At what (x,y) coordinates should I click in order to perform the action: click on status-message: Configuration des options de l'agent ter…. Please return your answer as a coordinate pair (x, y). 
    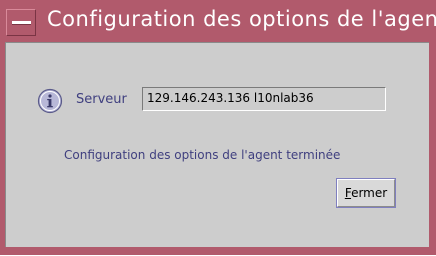
    Looking at the image, I should click on (202, 155).